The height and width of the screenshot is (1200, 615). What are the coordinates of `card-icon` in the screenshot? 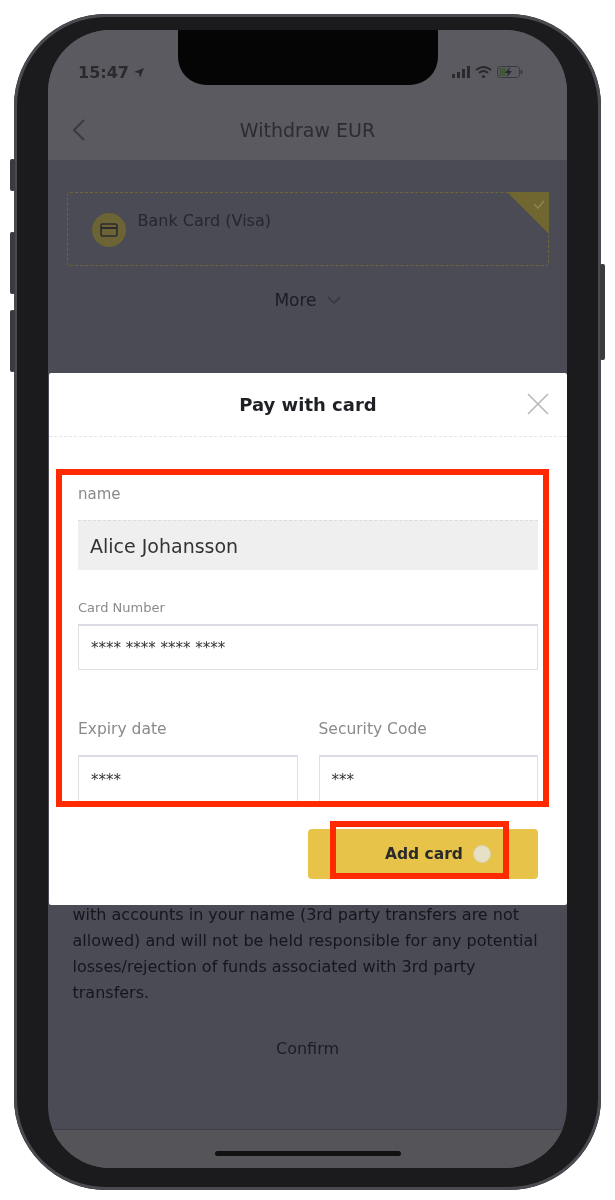 It's located at (108, 230).